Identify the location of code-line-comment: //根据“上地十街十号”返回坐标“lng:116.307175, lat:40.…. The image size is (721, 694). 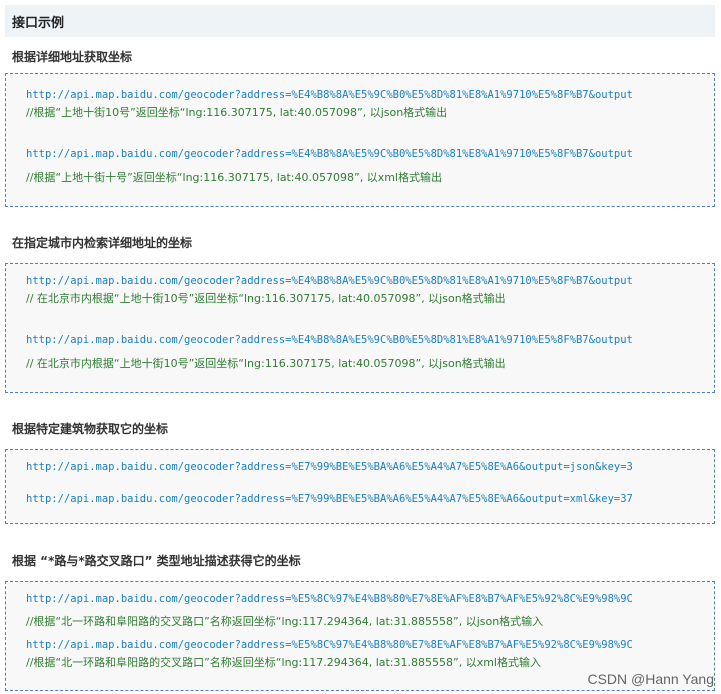
(234, 177).